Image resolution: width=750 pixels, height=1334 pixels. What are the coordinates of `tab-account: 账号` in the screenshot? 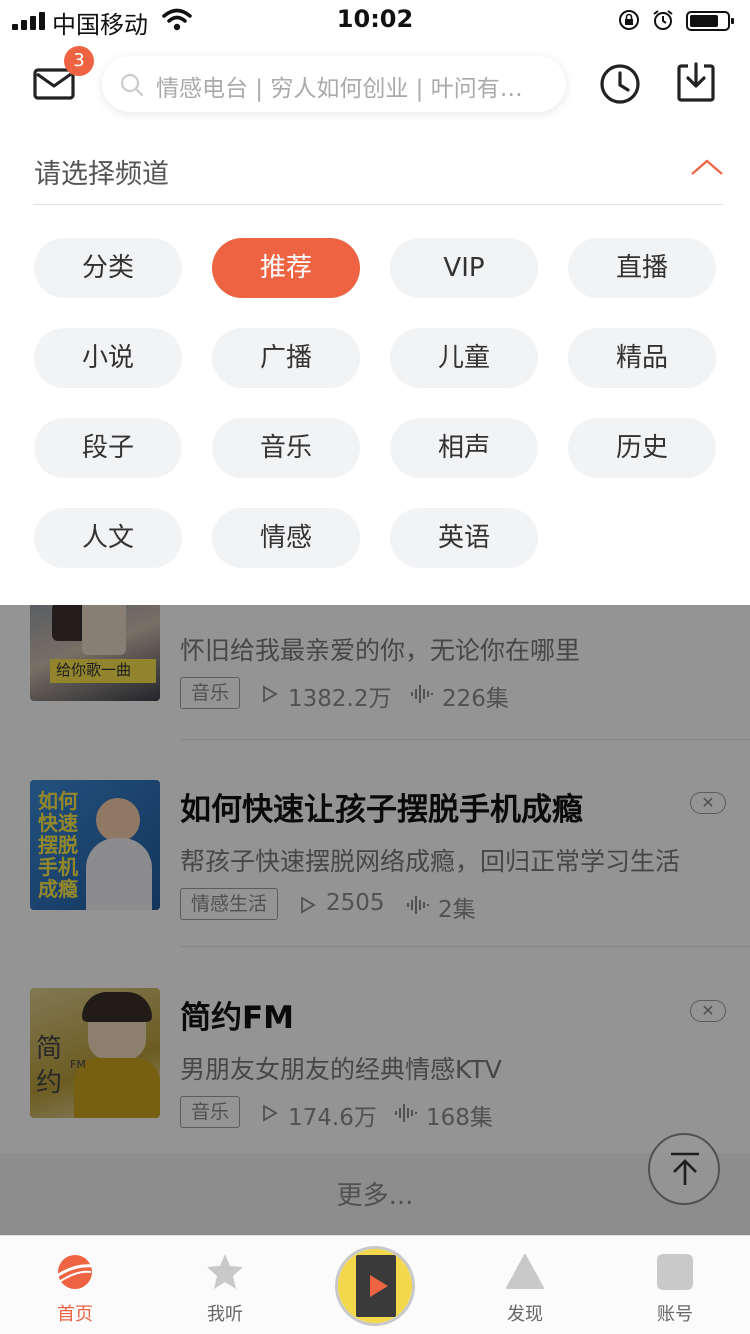 It's located at (675, 1285).